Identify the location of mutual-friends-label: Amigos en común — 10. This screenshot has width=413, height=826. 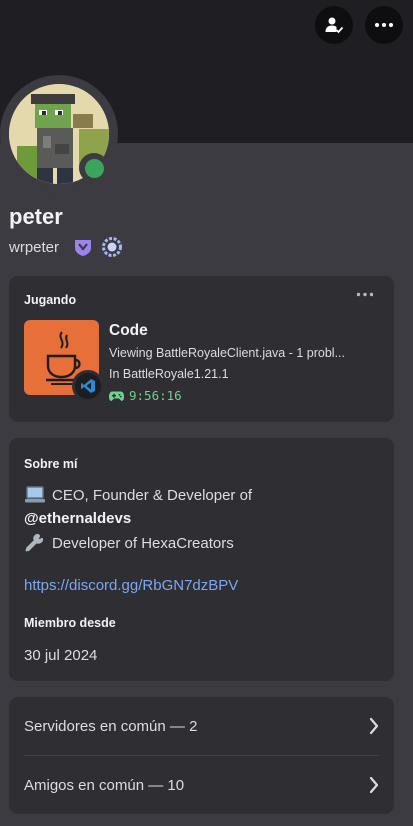
(104, 785).